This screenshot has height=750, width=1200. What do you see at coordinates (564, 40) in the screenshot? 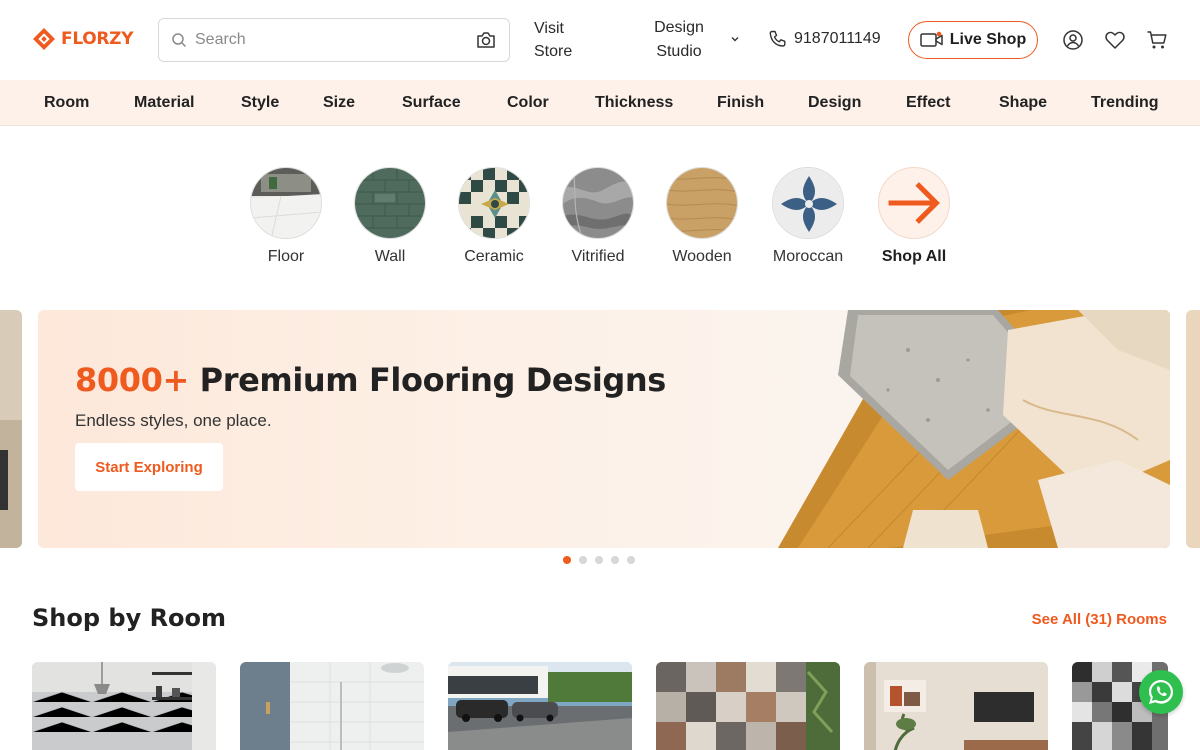
I see `visit-store-link: Visit Store` at bounding box center [564, 40].